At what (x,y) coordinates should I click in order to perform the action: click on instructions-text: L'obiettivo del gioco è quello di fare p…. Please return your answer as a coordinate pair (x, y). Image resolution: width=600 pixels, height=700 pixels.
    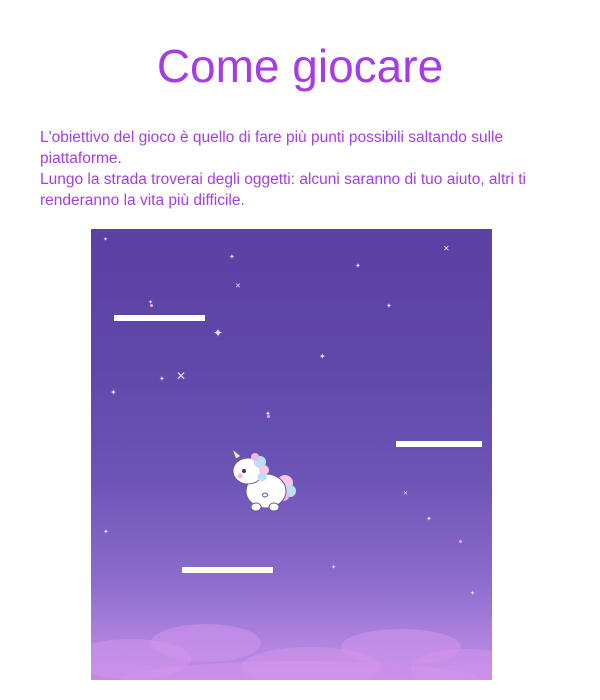
    Looking at the image, I should click on (300, 169).